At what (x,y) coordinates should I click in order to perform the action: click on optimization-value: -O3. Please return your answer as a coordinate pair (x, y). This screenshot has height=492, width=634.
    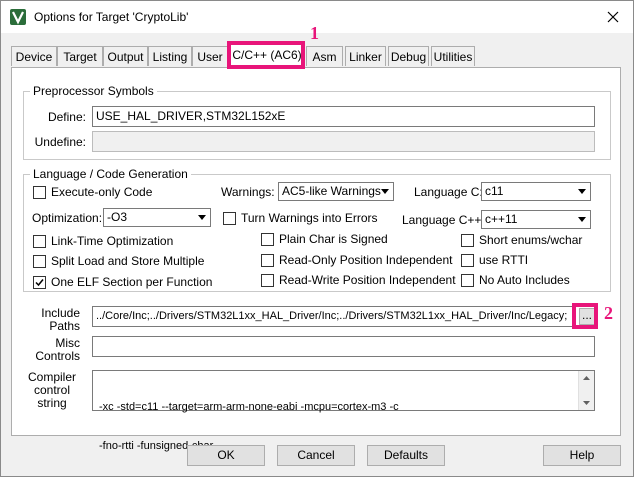
    Looking at the image, I should click on (117, 217).